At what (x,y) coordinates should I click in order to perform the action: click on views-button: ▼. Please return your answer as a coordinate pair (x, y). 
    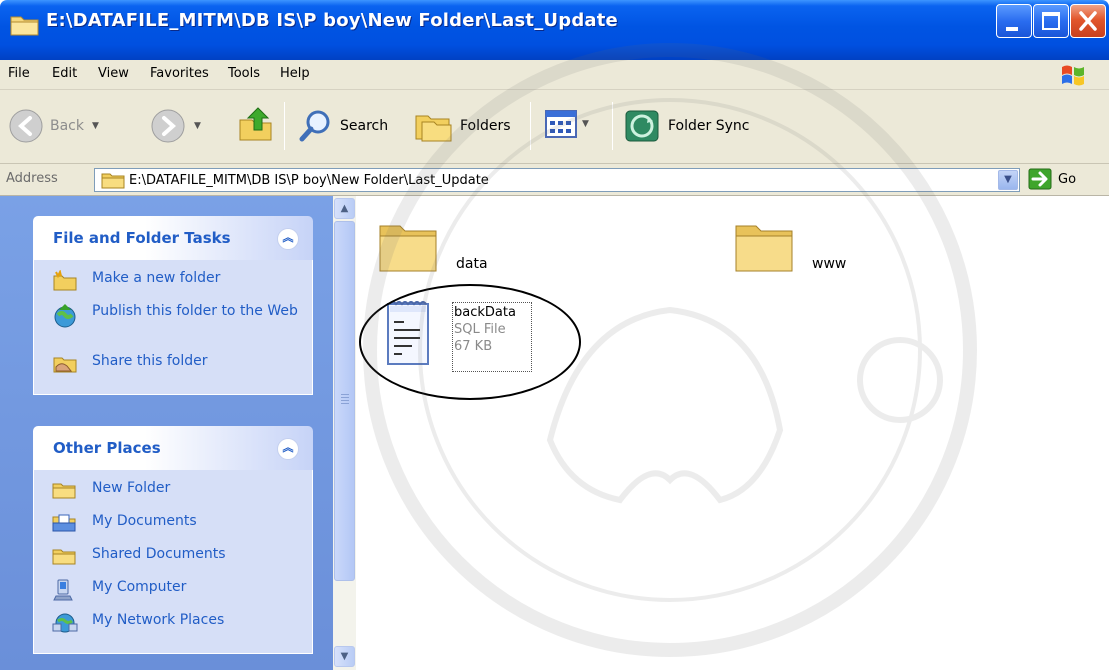
    Looking at the image, I should click on (566, 124).